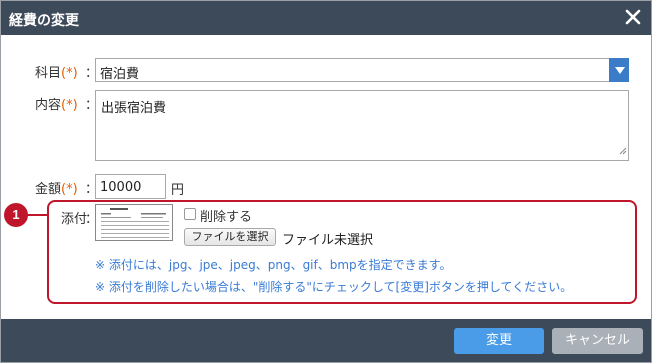  What do you see at coordinates (44, 21) in the screenshot?
I see `dialog-title: 経費の変更` at bounding box center [44, 21].